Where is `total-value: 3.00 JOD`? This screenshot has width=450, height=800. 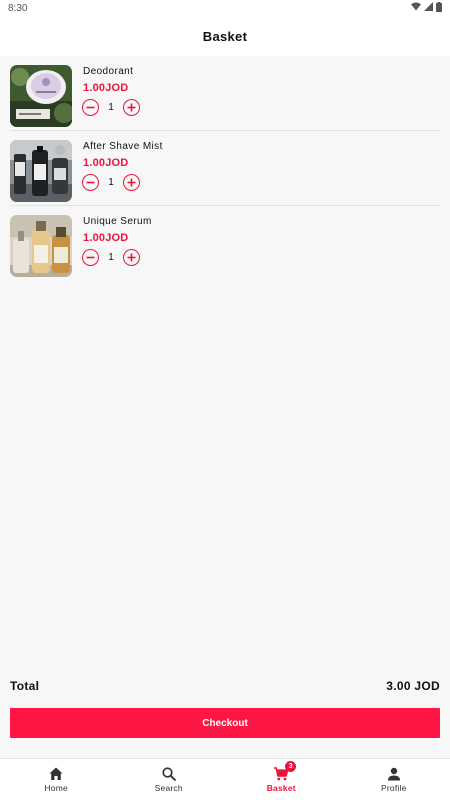
total-value: 3.00 JOD is located at coordinates (413, 686).